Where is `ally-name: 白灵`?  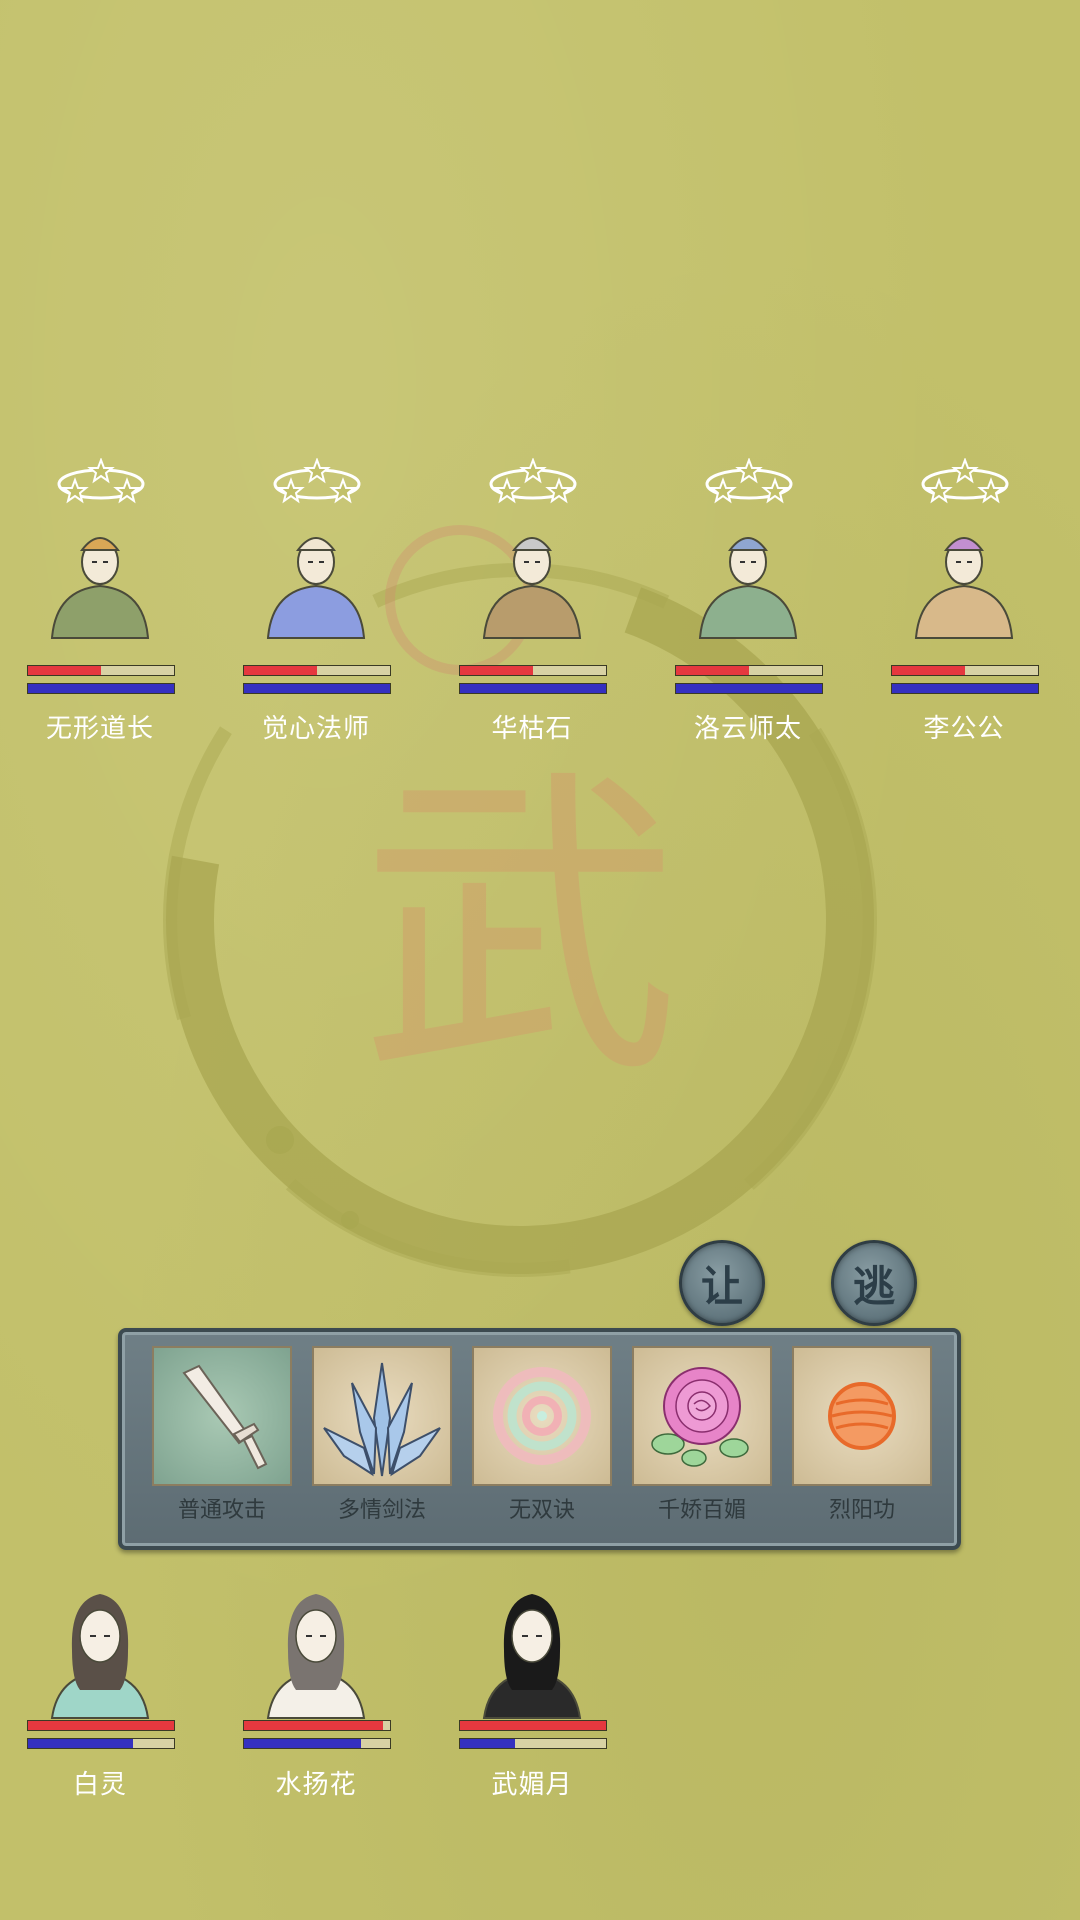 ally-name: 白灵 is located at coordinates (99, 1785).